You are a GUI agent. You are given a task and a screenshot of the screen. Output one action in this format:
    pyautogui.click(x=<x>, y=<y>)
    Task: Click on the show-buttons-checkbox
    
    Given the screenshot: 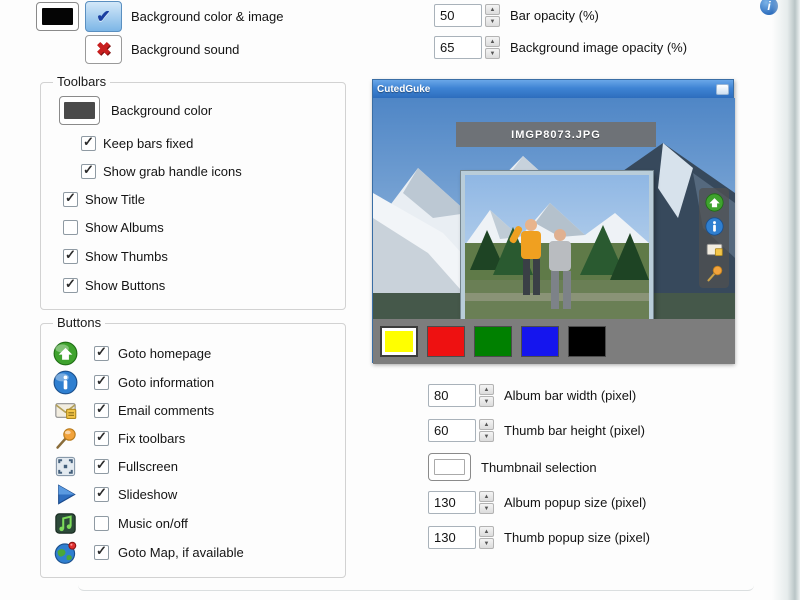 What is the action you would take?
    pyautogui.click(x=70, y=285)
    